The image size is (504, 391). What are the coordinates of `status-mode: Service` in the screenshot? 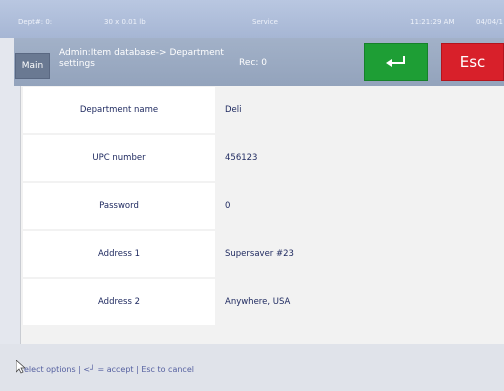 It's located at (265, 22).